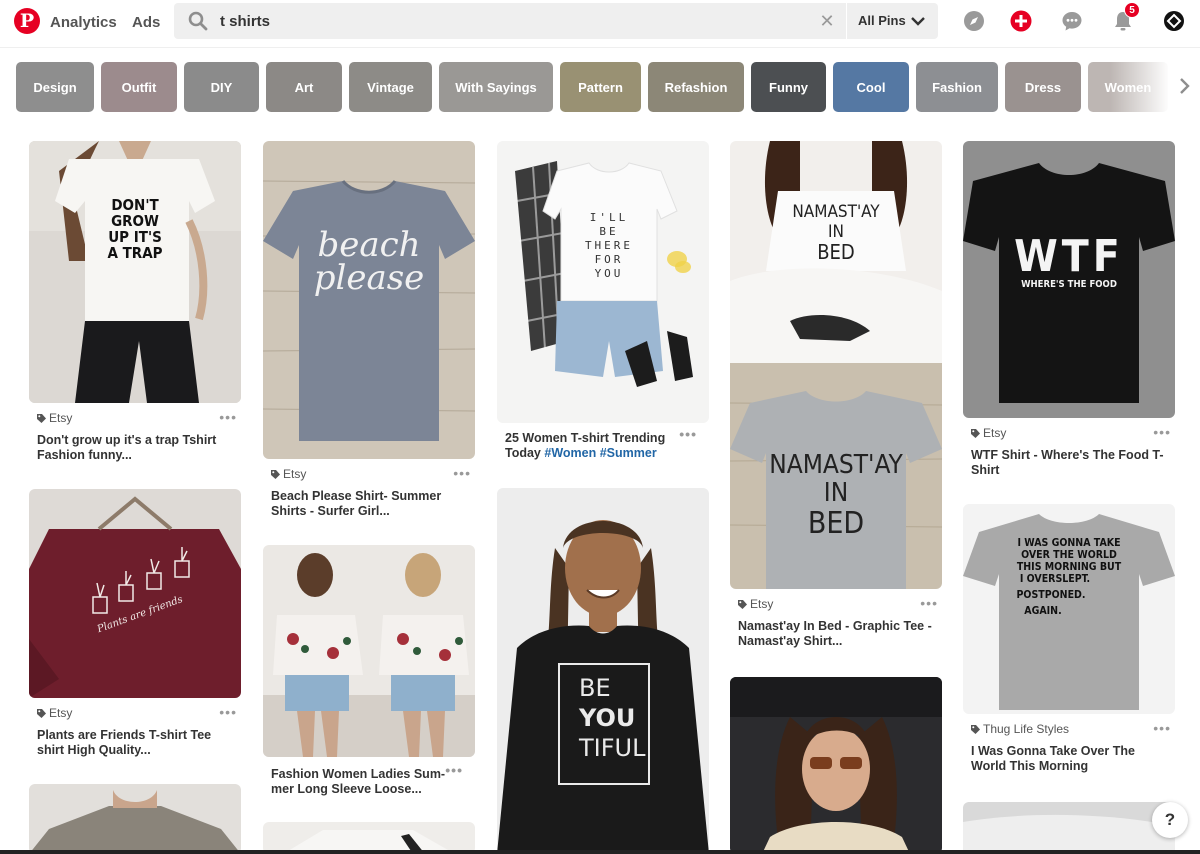  What do you see at coordinates (139, 87) in the screenshot?
I see `guide-chip: Outfit` at bounding box center [139, 87].